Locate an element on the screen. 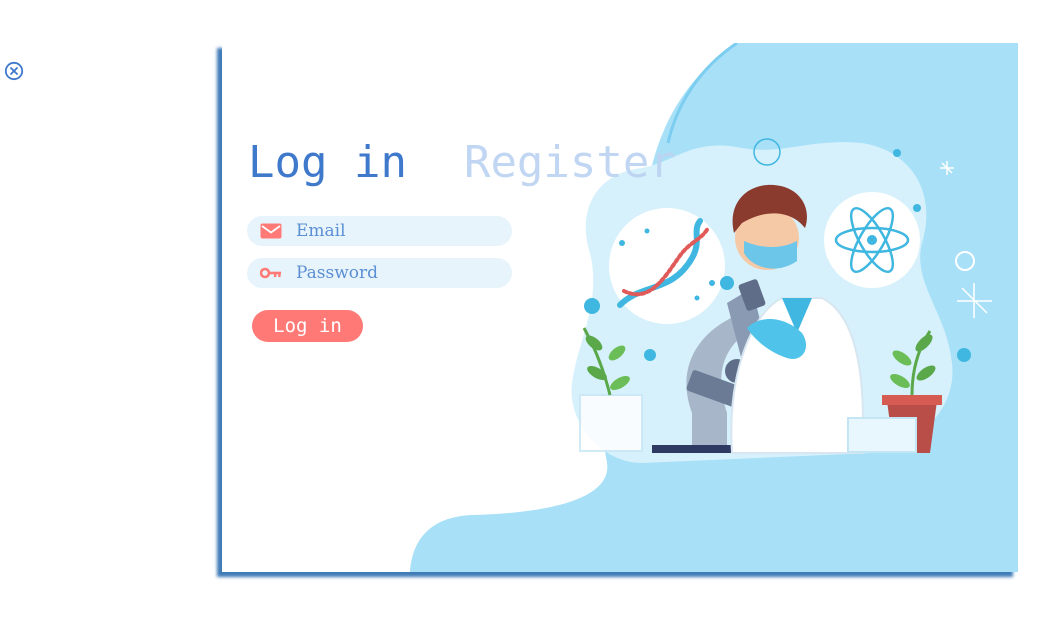 This screenshot has width=1060, height=628. tab-register: Register is located at coordinates (570, 163).